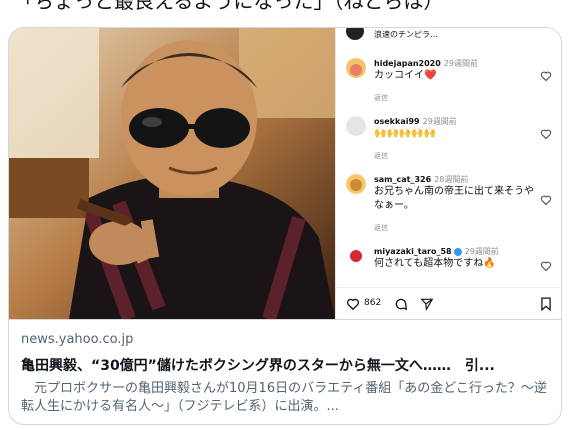 This screenshot has width=576, height=430. What do you see at coordinates (435, 263) in the screenshot?
I see `comment-text: 何されても超本物ですね🔥` at bounding box center [435, 263].